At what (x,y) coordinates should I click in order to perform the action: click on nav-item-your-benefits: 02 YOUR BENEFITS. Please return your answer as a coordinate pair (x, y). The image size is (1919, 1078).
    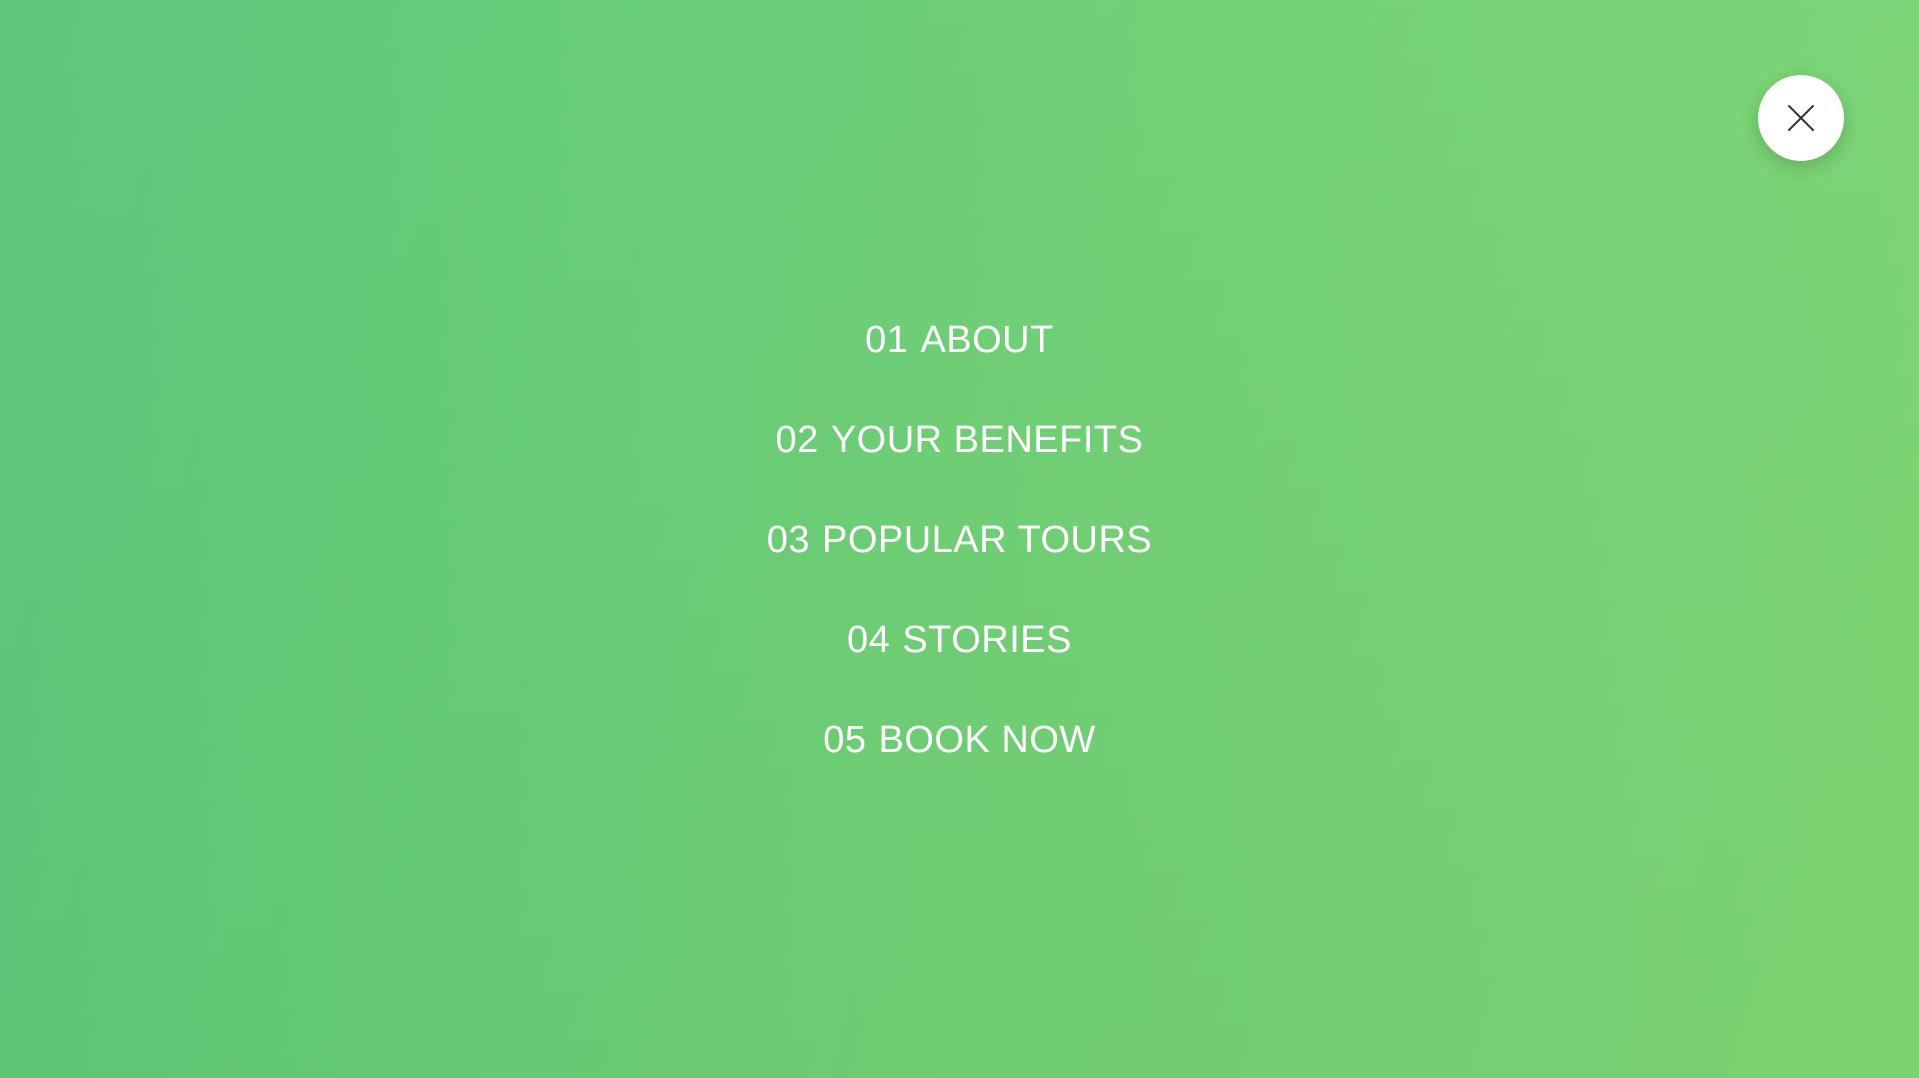
    Looking at the image, I should click on (959, 460).